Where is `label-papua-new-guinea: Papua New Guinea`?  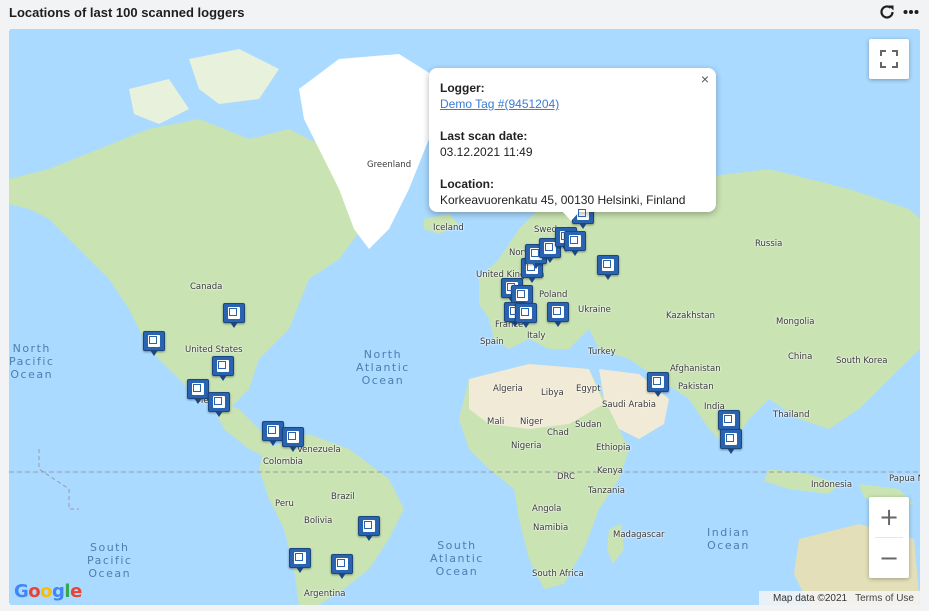 label-papua-new-guinea: Papua New Guinea is located at coordinates (904, 479).